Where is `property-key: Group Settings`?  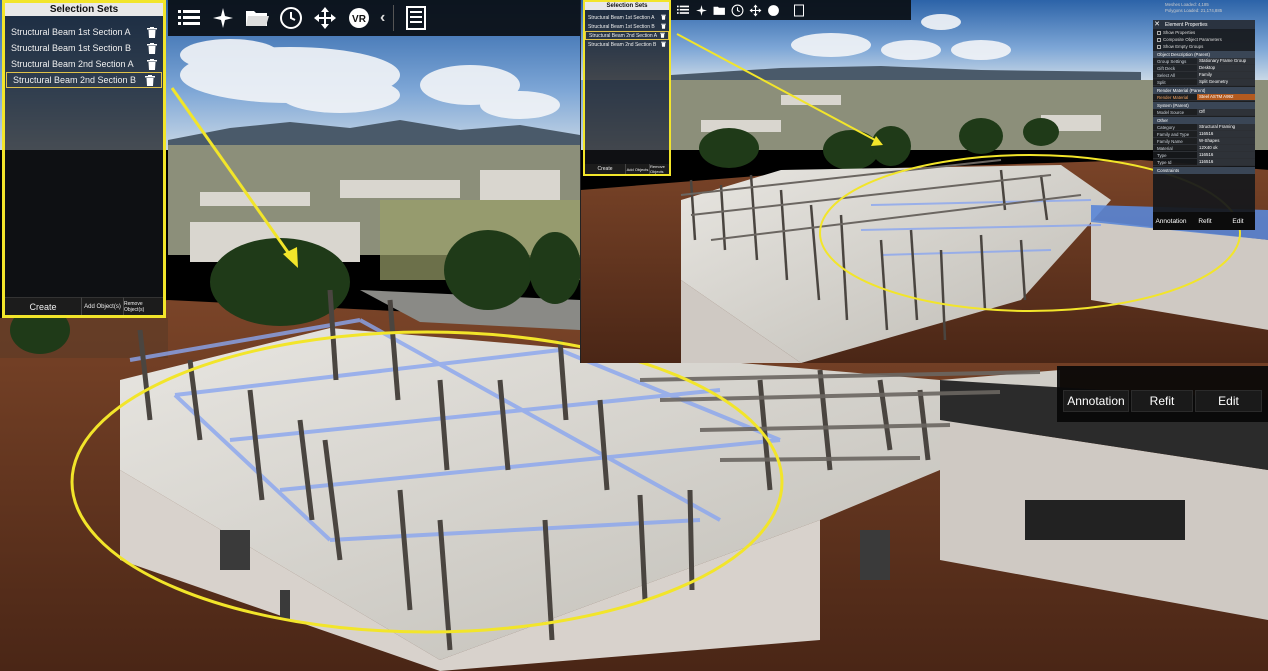 property-key: Group Settings is located at coordinates (1172, 61).